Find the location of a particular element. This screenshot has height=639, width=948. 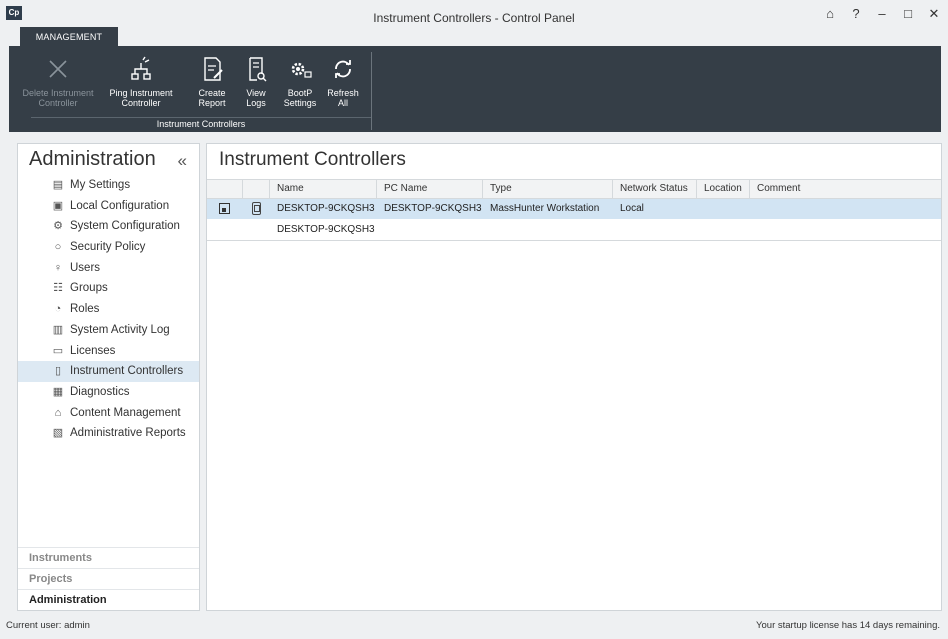

activity-log-icon: ▥ is located at coordinates (58, 329).